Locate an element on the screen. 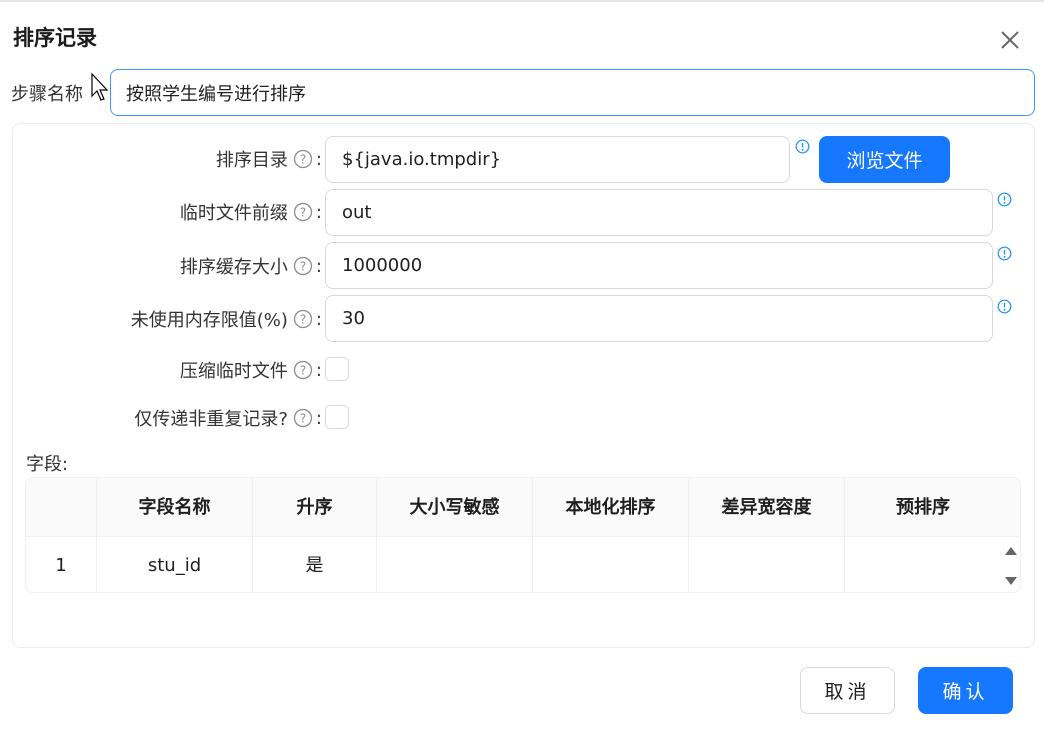  free-memory-label: 未使用内存限值(%) is located at coordinates (209, 320).